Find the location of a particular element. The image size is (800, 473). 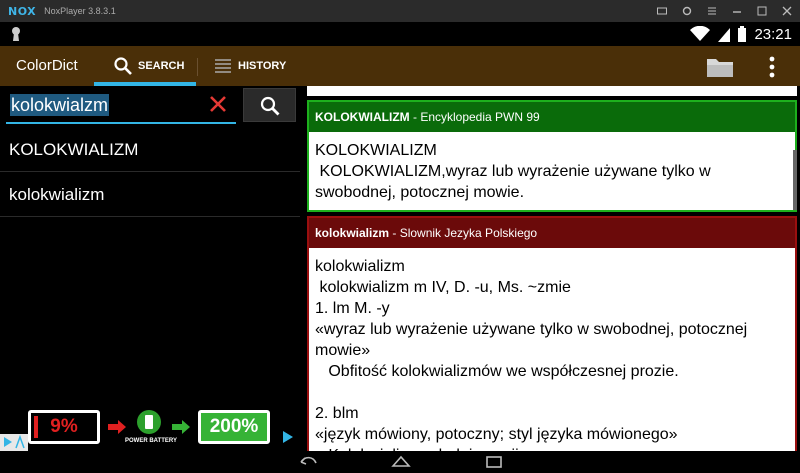

tab-search: SEARCH is located at coordinates (145, 66).